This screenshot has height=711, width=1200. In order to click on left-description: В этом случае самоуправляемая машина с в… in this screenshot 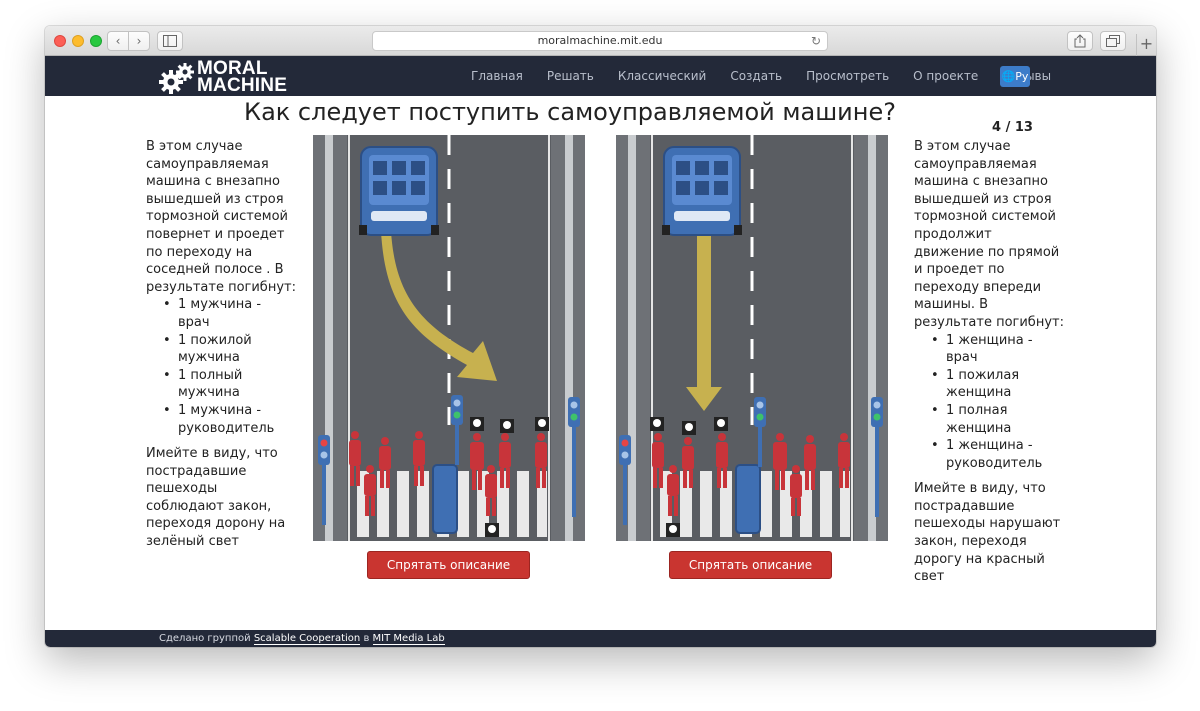, I will do `click(221, 344)`.